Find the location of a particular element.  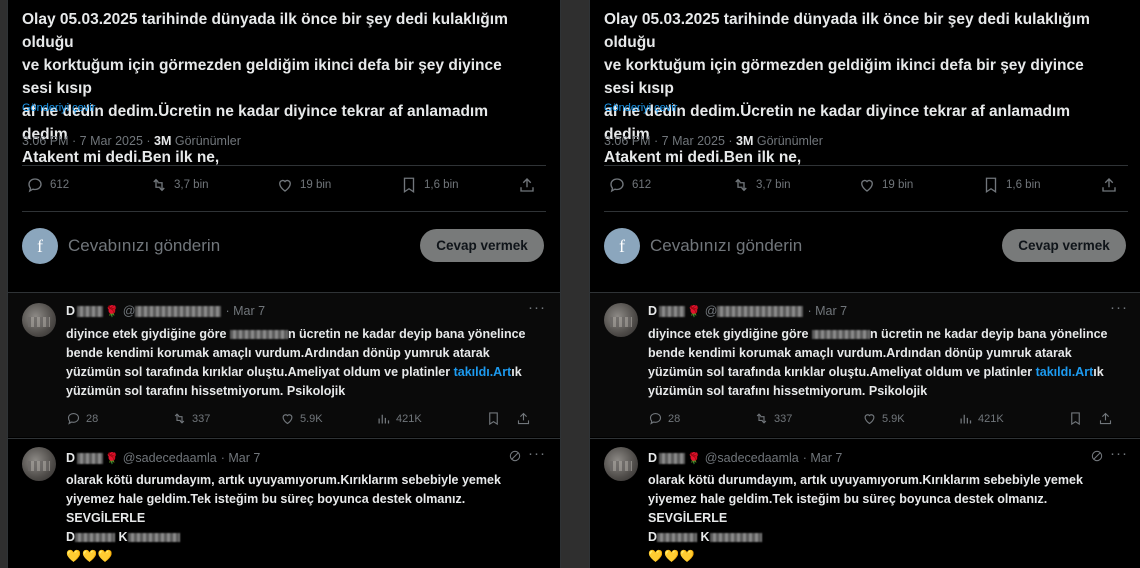

heart-emojis: 💛💛💛 is located at coordinates (672, 556).